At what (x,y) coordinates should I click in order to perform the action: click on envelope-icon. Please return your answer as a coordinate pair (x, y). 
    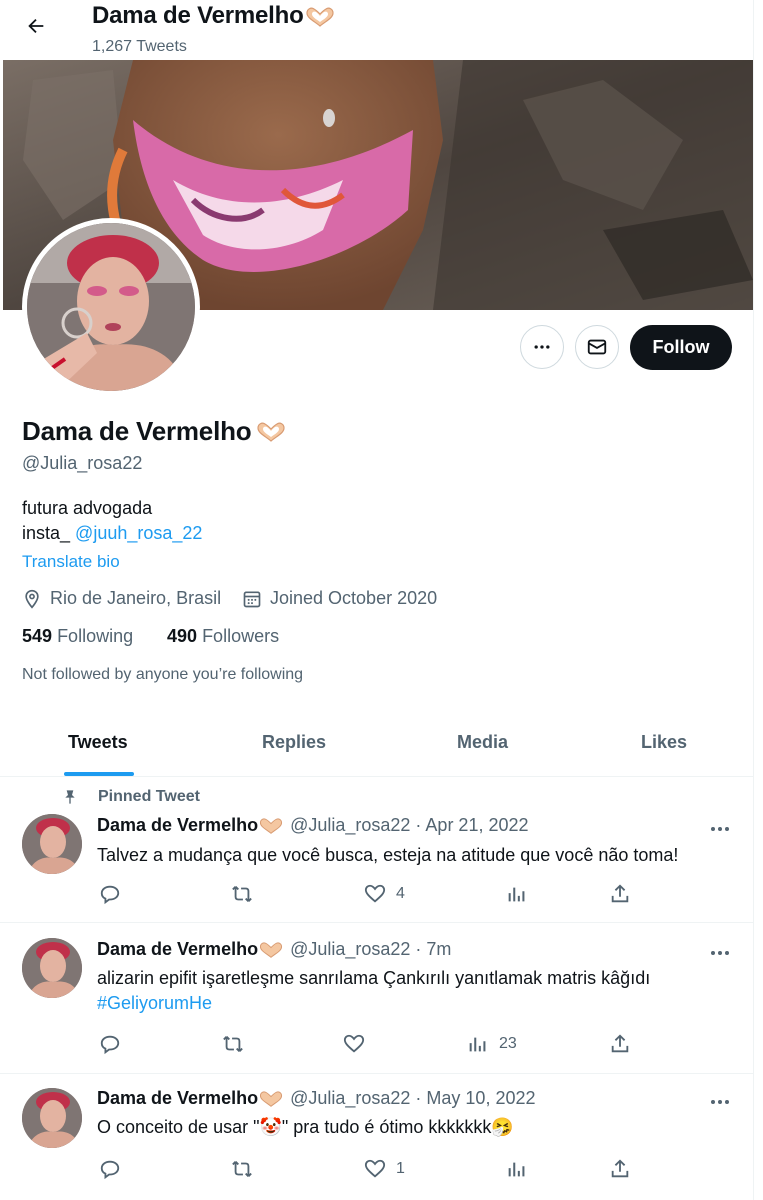
    Looking at the image, I should click on (597, 347).